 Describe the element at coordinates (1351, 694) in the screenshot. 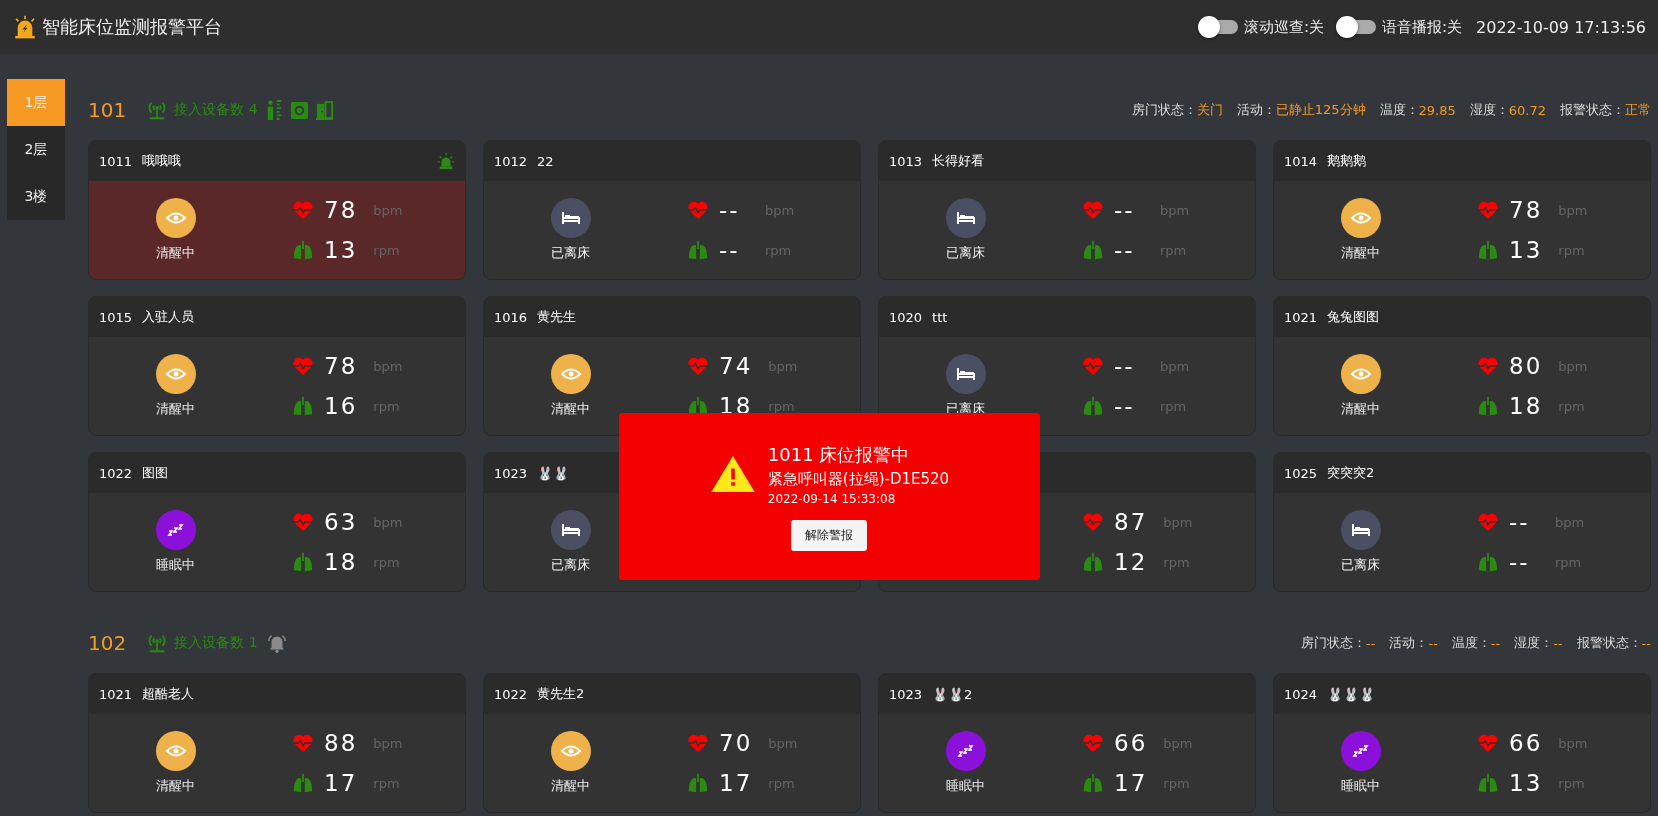

I see `resident-name: 🐰🐰🐰` at that location.